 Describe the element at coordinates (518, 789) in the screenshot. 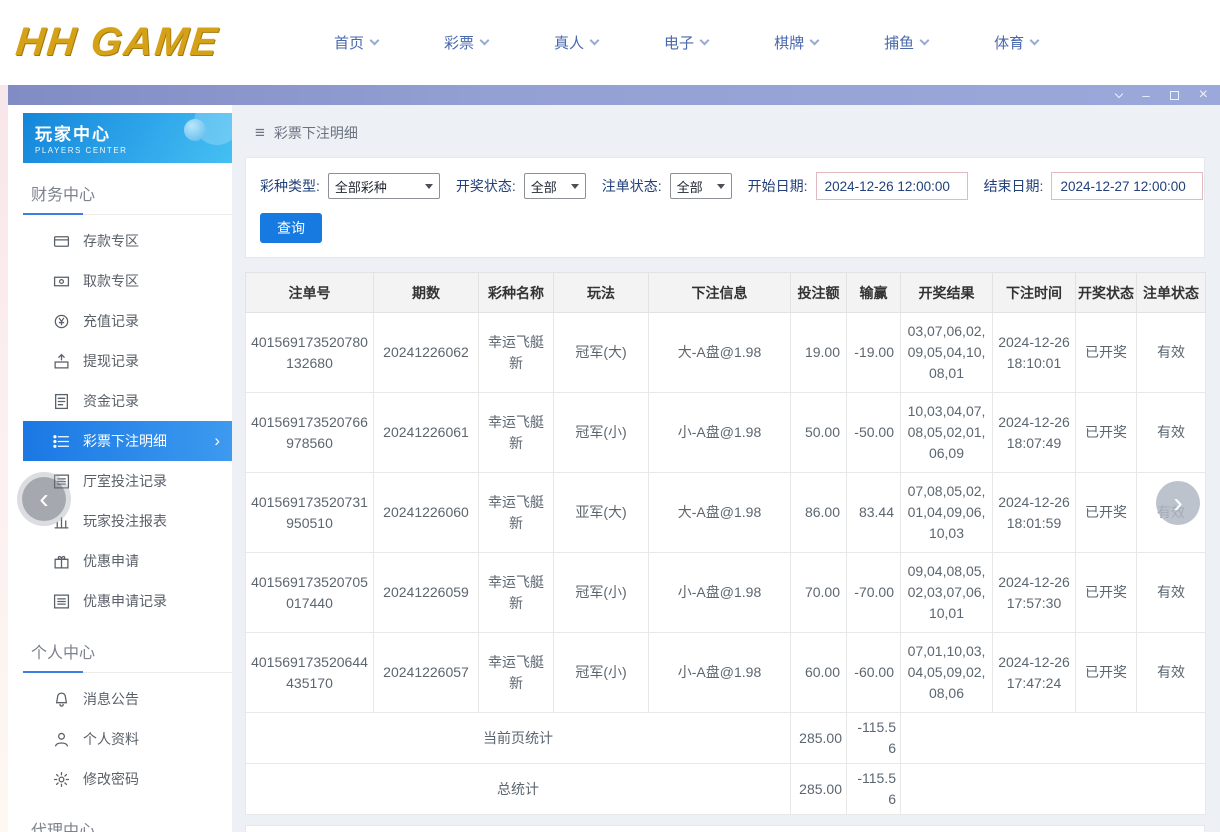

I see `summary-label: 总统计` at that location.